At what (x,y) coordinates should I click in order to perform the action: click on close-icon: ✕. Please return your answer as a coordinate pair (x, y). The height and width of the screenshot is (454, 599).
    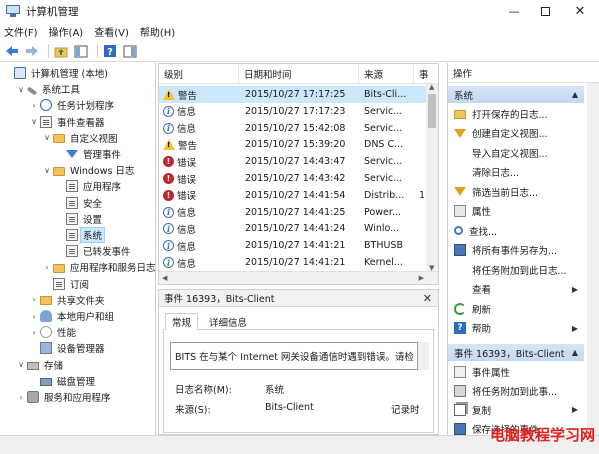
    Looking at the image, I should click on (580, 11).